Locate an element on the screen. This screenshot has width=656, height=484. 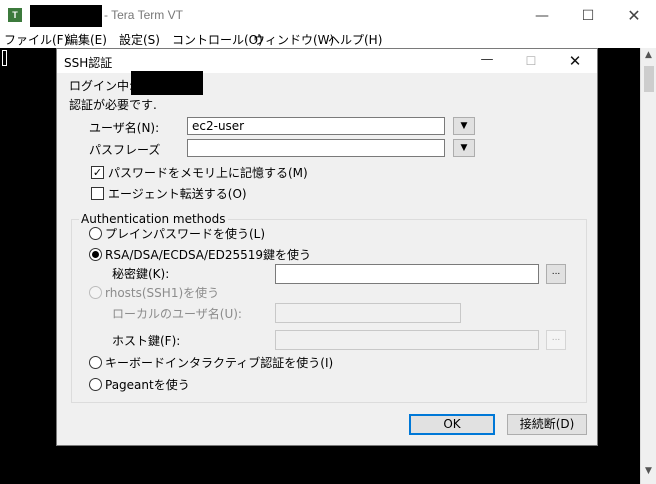
agent-forward-checkbox is located at coordinates (97, 193).